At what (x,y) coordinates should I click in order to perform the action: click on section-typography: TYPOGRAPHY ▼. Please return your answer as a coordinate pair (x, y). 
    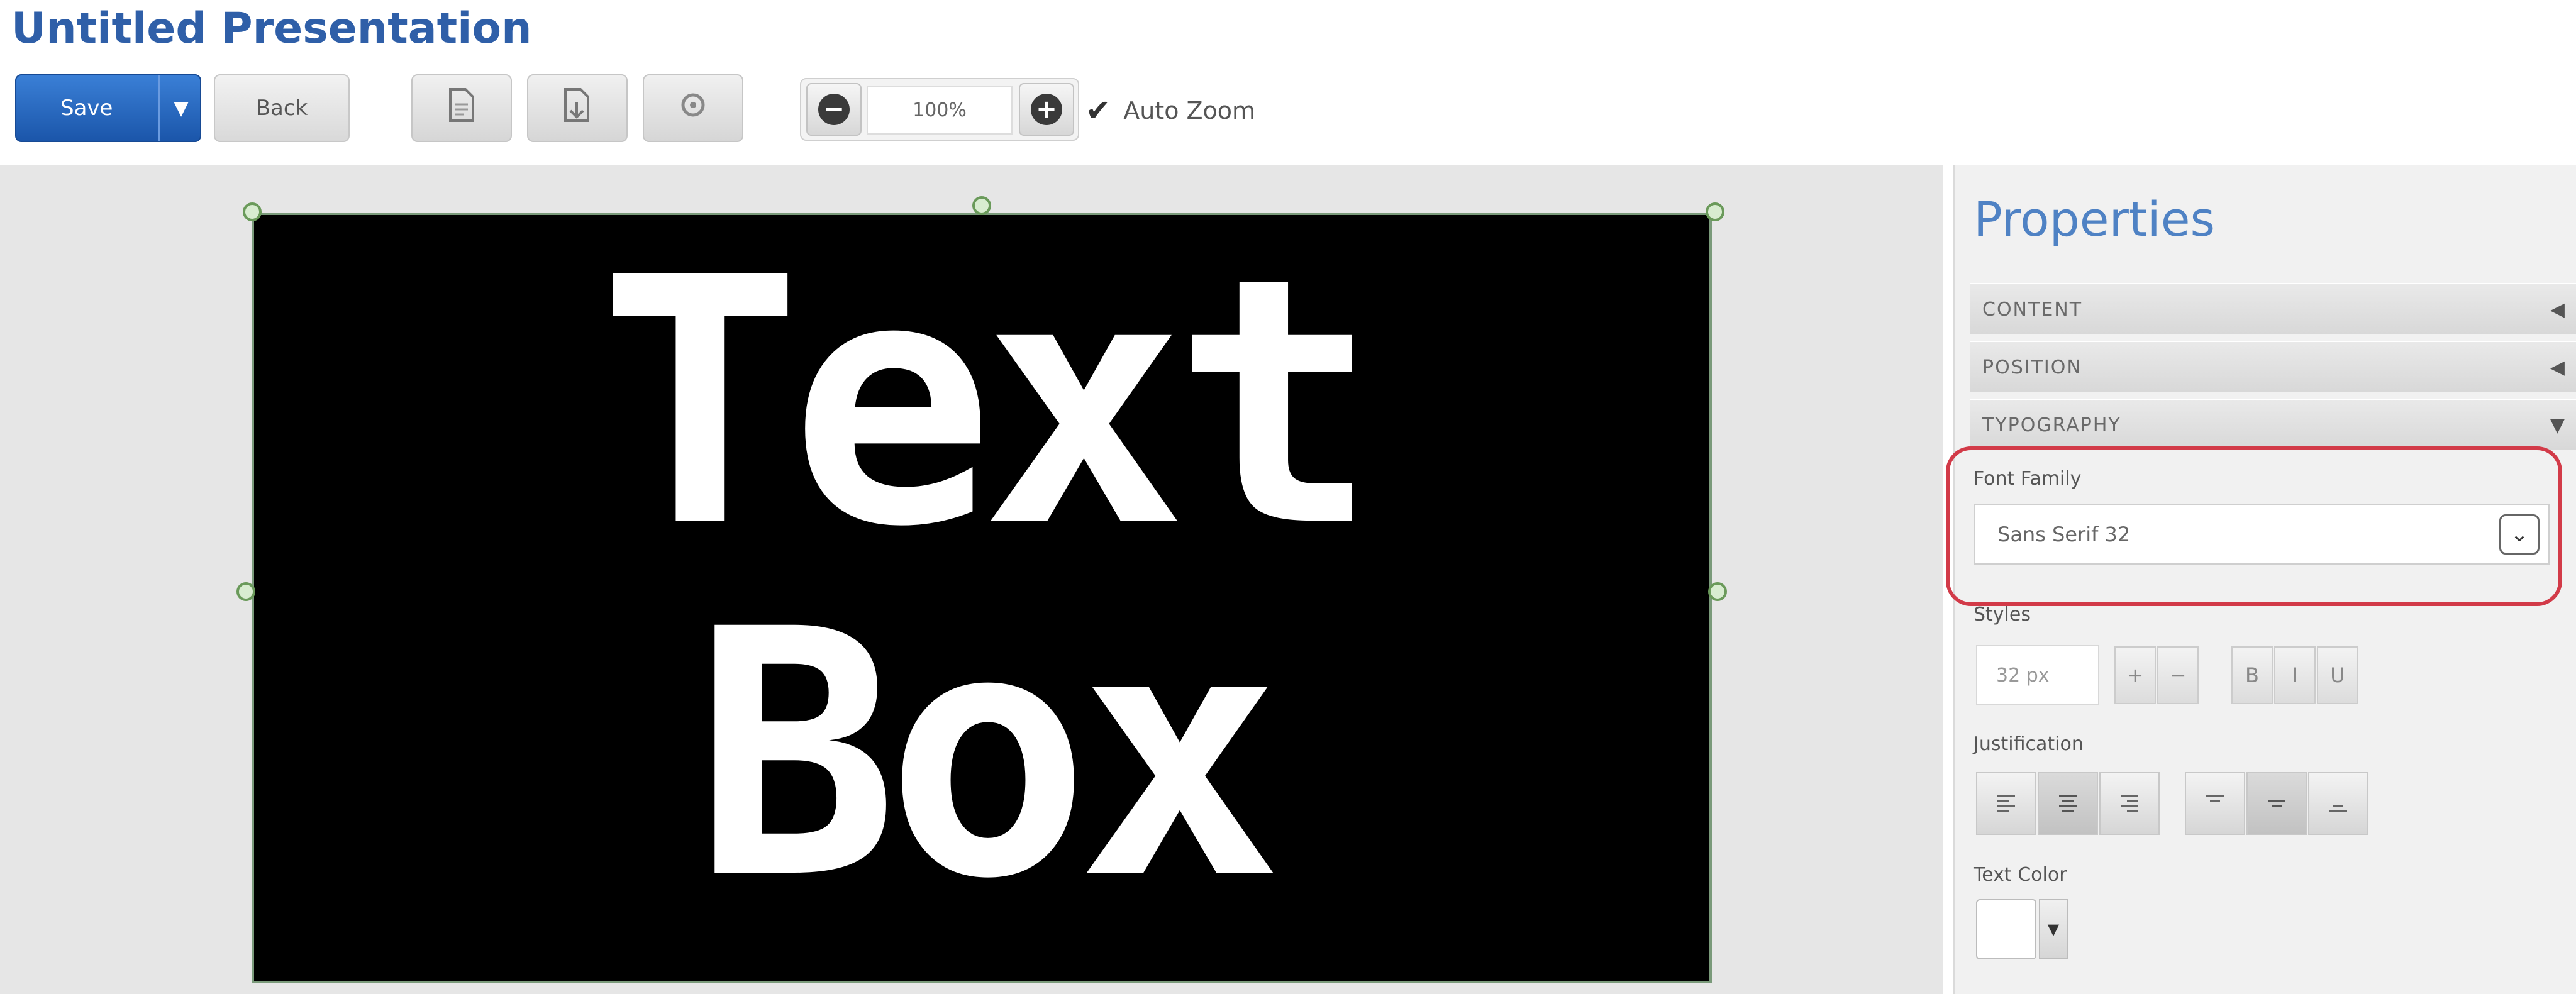
    Looking at the image, I should click on (2273, 424).